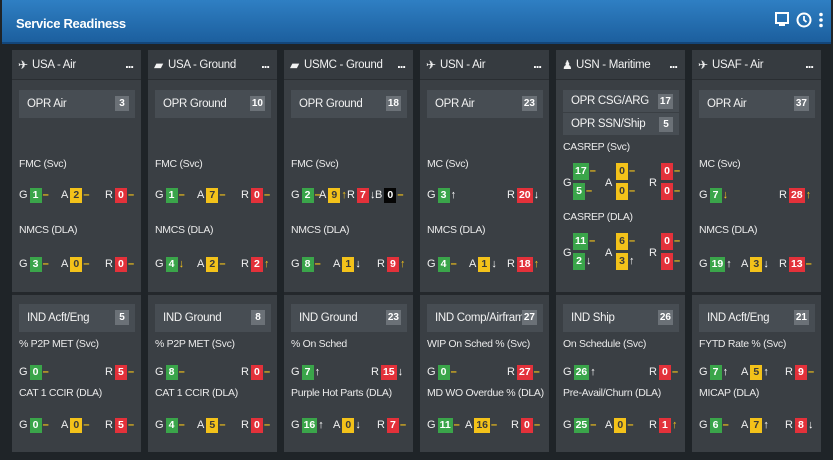  I want to click on amber-count: 16, so click(482, 425).